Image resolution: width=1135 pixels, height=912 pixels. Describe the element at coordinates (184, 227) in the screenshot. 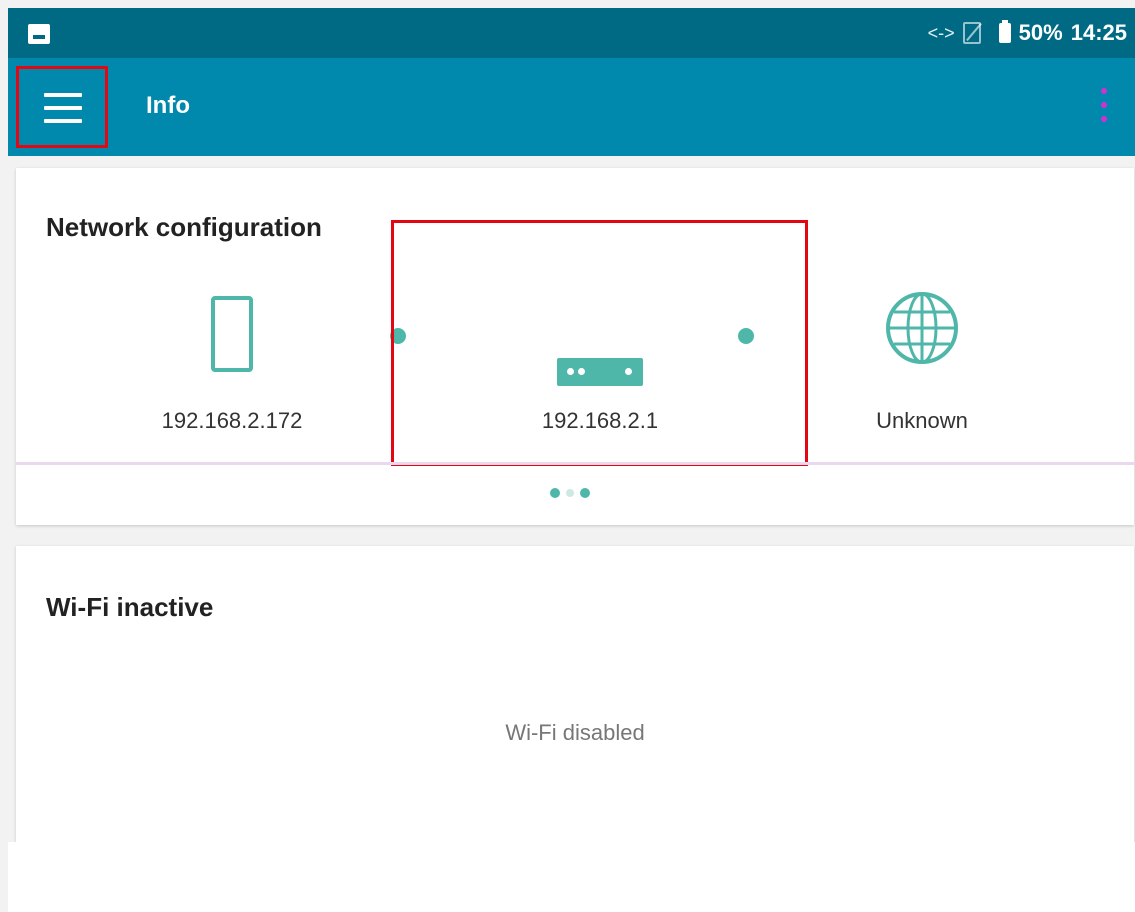

I see `network-configuration-title: Network configuration` at that location.